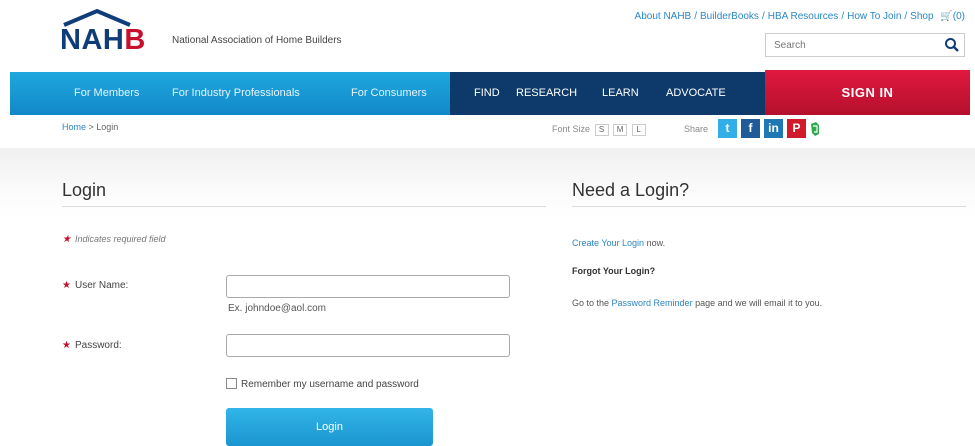  I want to click on font-size-medium: M, so click(620, 130).